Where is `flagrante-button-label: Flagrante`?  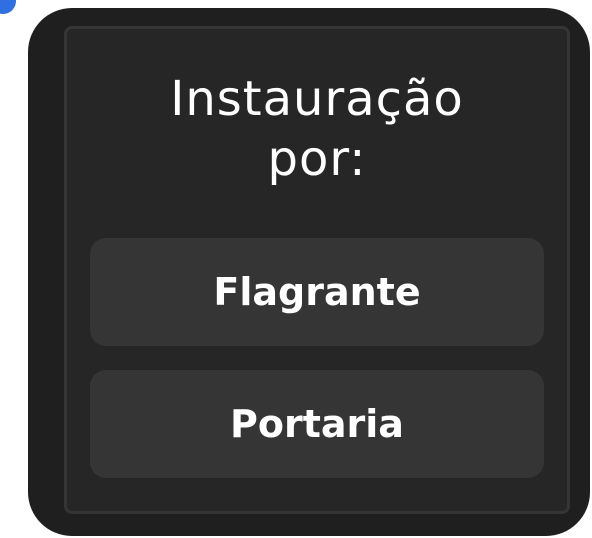 flagrante-button-label: Flagrante is located at coordinates (317, 292).